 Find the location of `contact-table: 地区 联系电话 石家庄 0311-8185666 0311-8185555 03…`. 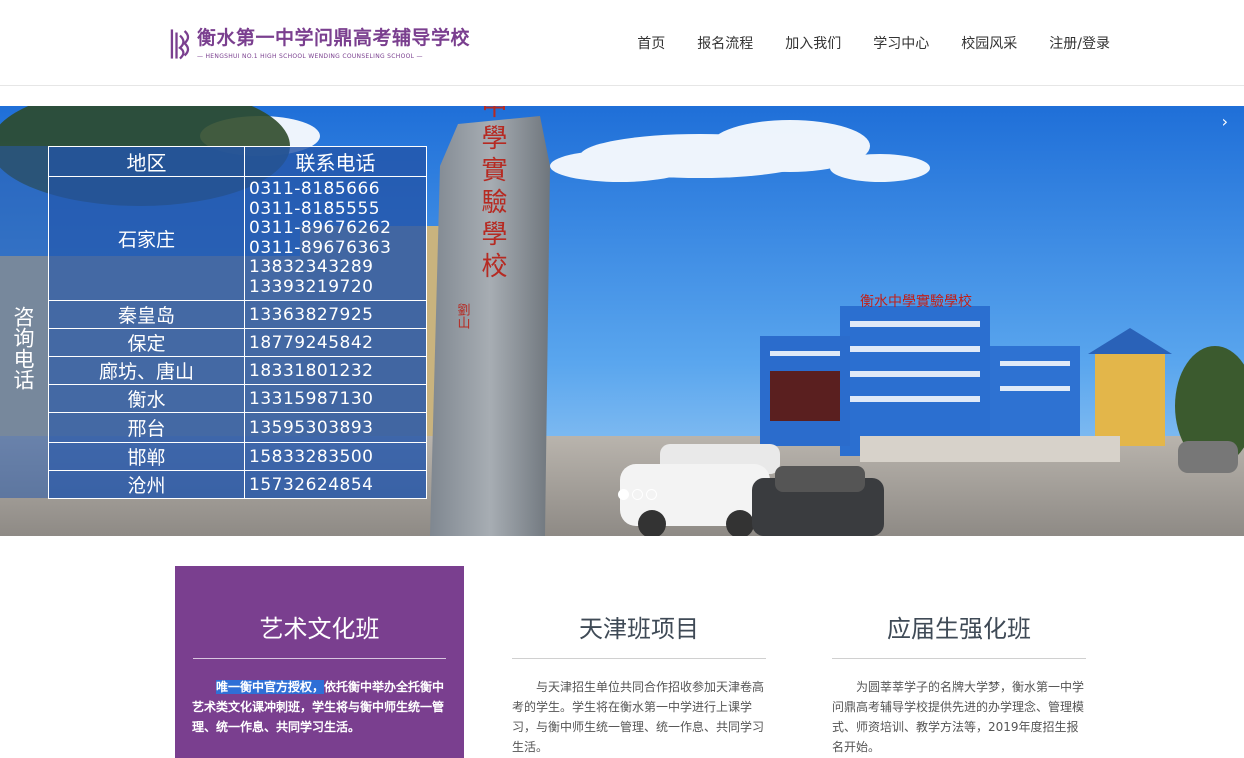

contact-table: 地区 联系电话 石家庄 0311-8185666 0311-8185555 03… is located at coordinates (237, 322).